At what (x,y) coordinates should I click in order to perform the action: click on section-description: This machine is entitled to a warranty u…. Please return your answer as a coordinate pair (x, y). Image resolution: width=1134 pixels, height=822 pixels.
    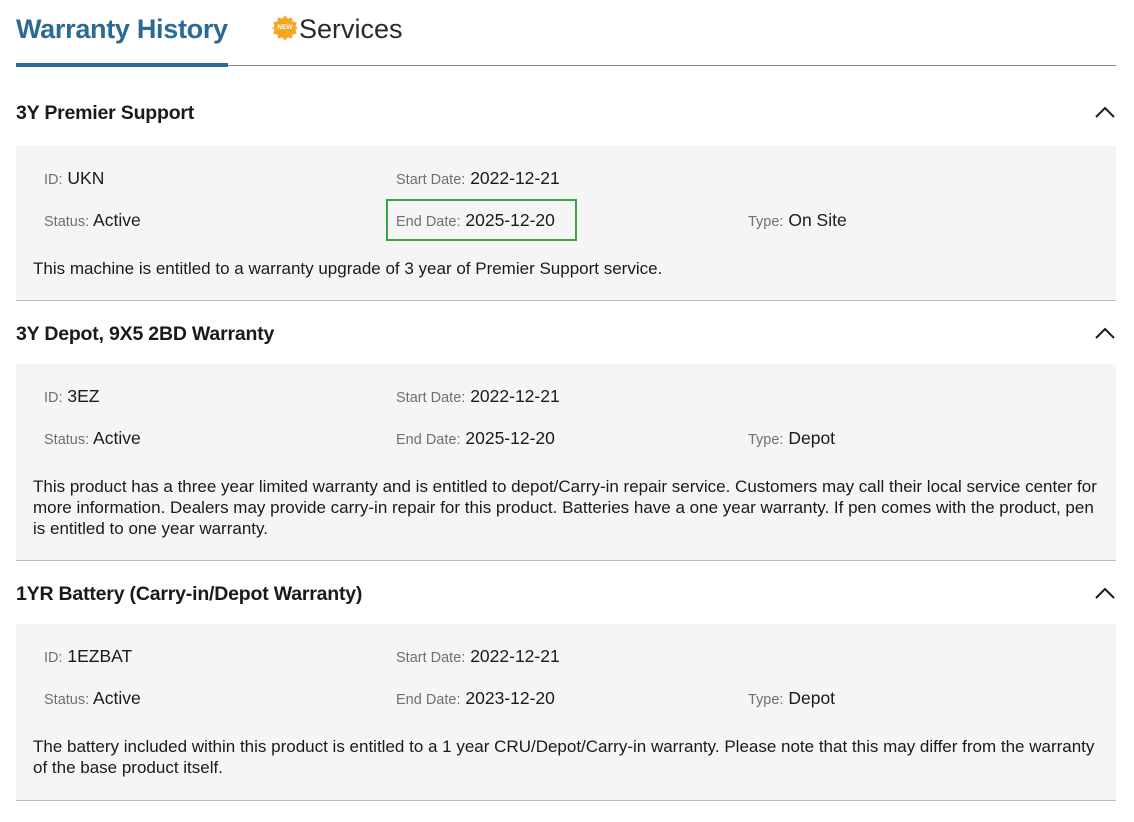
    Looking at the image, I should click on (348, 268).